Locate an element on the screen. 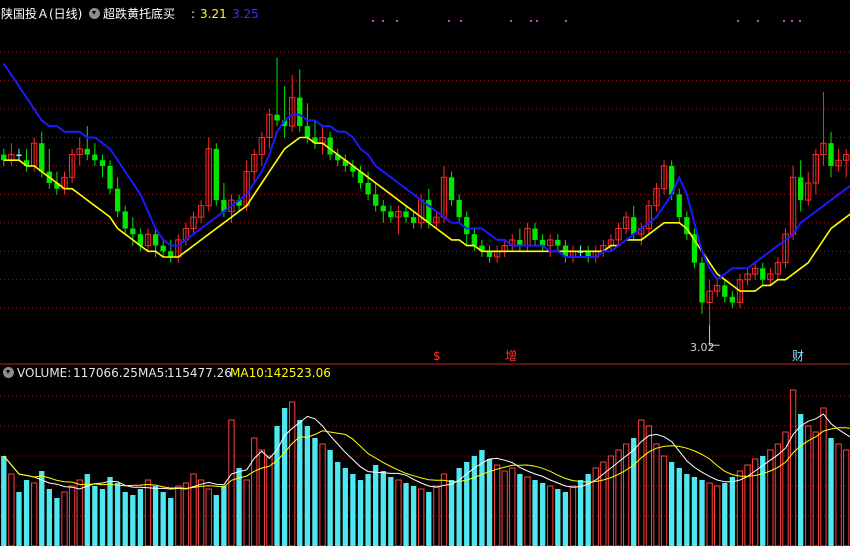  indicator-value-1: 3.21 is located at coordinates (213, 14).